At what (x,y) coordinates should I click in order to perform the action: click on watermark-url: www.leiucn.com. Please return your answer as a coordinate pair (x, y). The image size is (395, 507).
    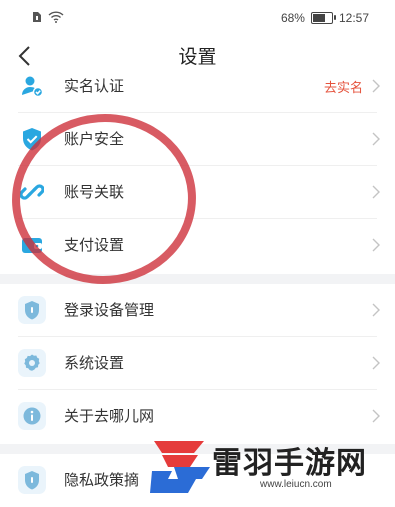
    Looking at the image, I should click on (296, 484).